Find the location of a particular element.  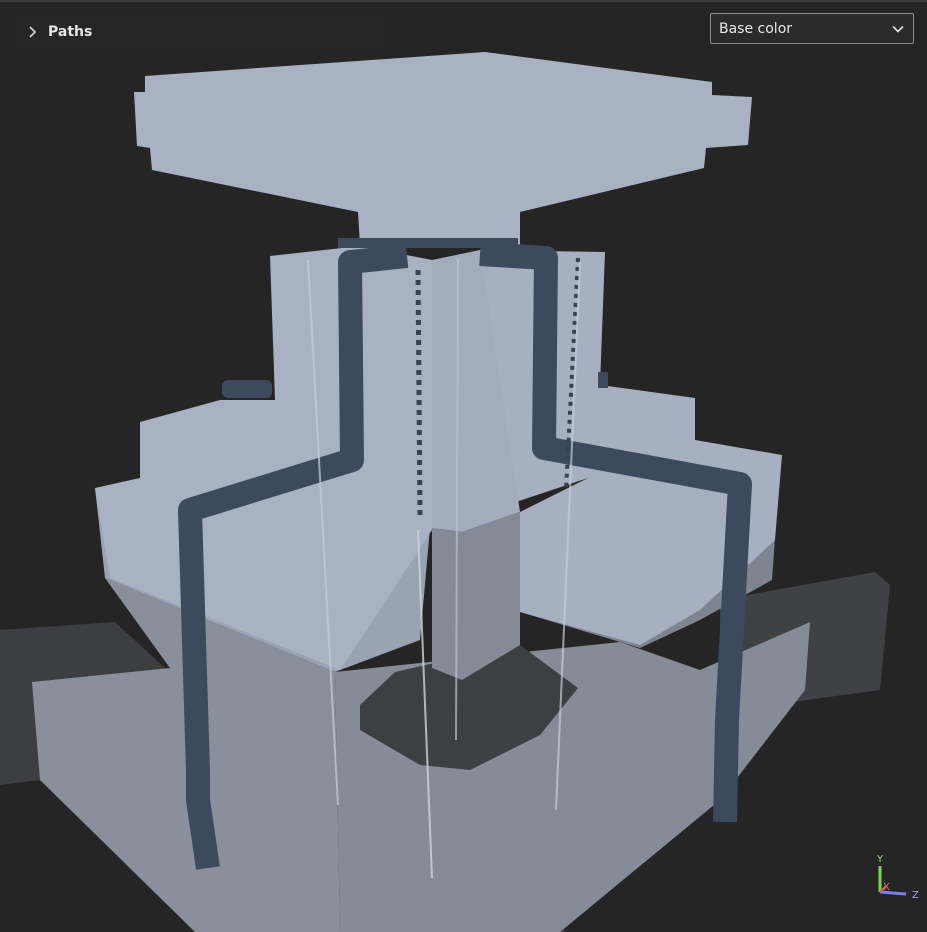

view-mode-value: Base color is located at coordinates (756, 28).